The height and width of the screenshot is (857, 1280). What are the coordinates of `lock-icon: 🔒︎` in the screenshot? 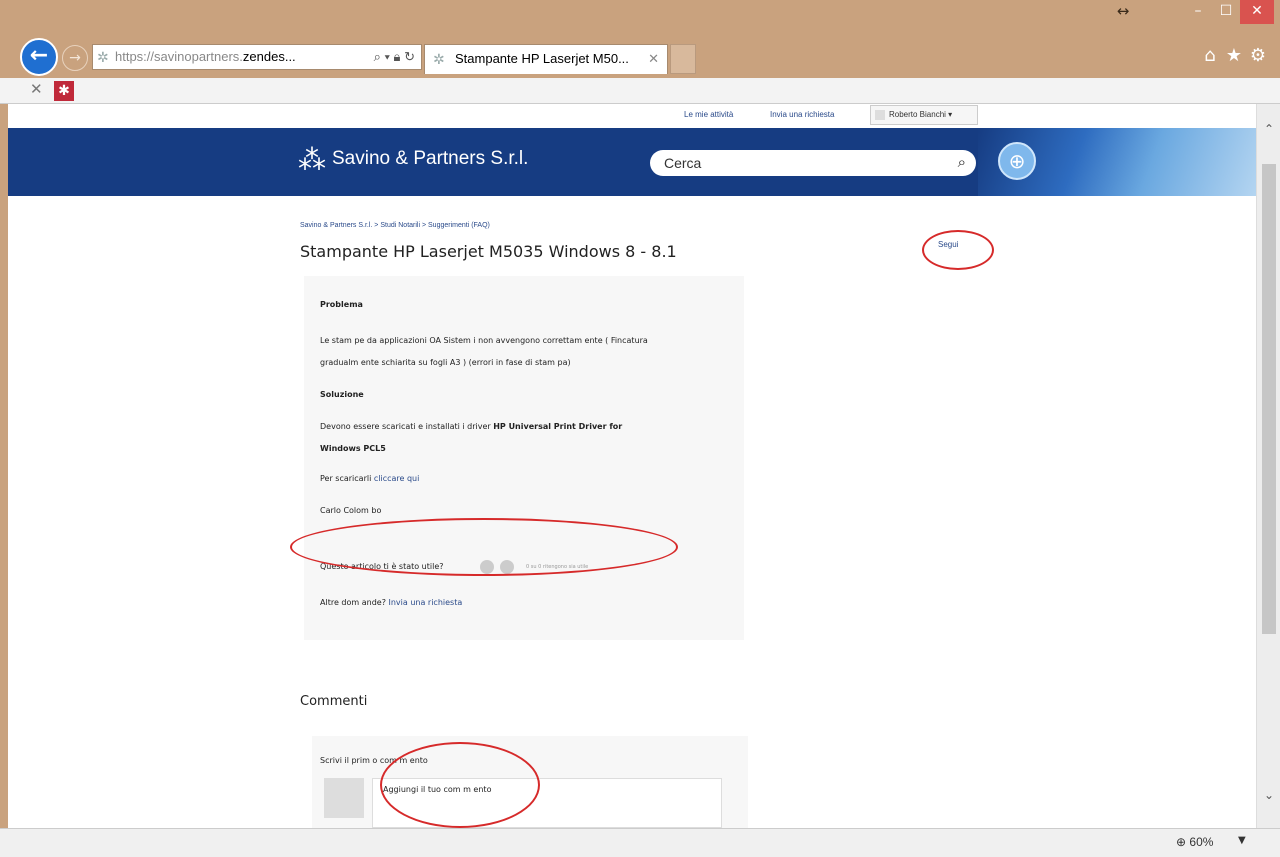 It's located at (397, 56).